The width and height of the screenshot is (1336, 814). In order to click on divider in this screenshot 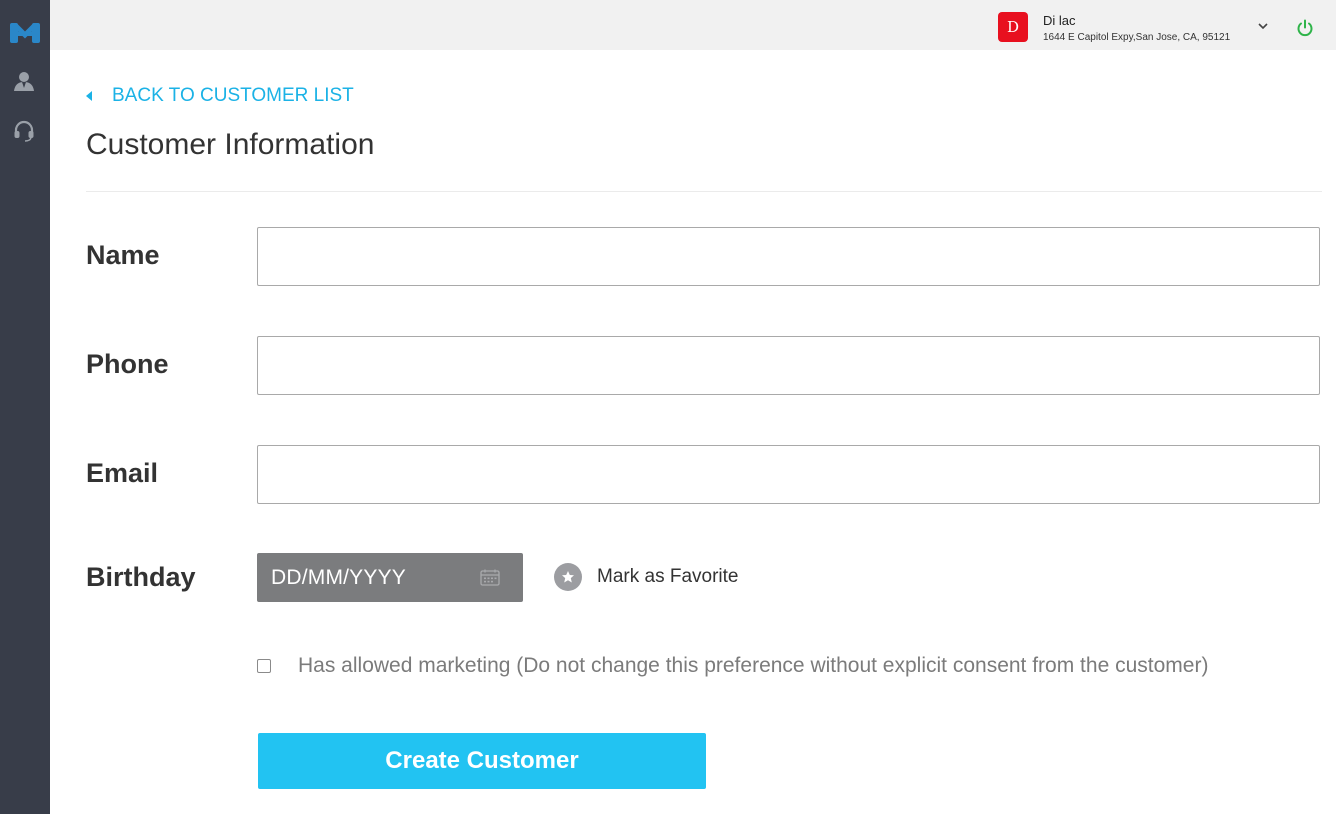, I will do `click(704, 191)`.